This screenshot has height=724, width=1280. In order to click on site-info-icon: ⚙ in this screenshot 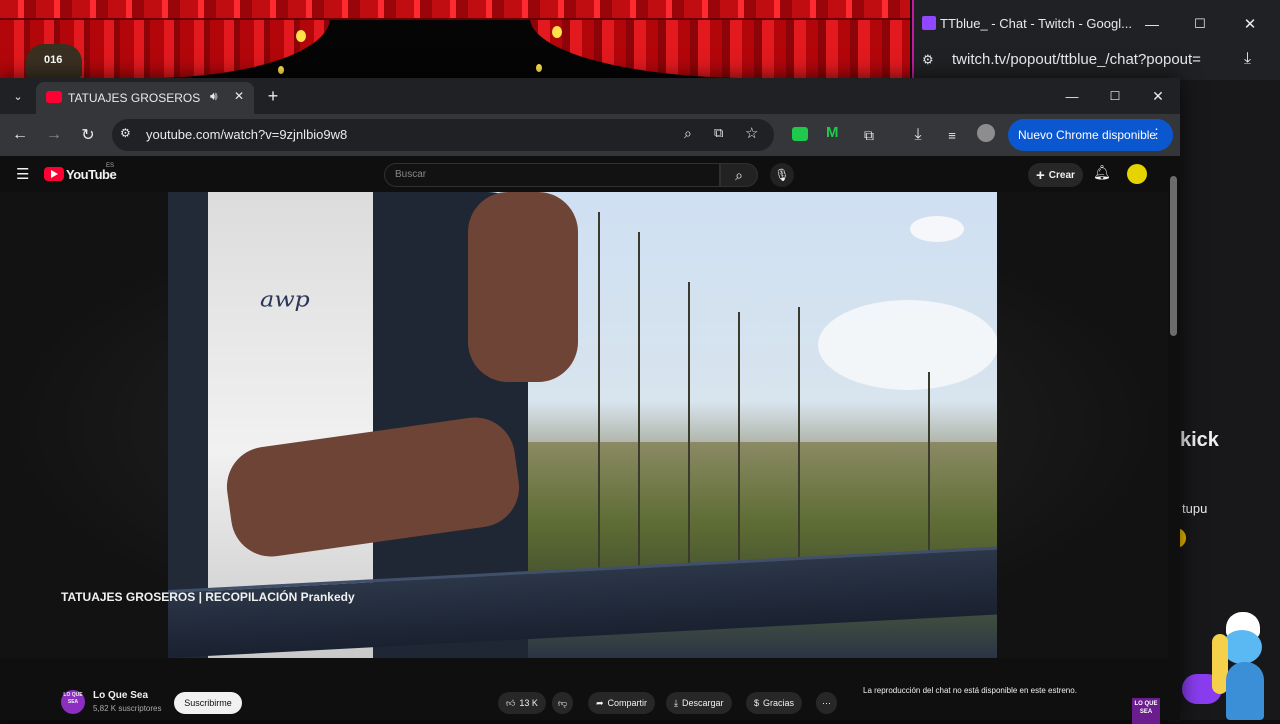, I will do `click(125, 133)`.